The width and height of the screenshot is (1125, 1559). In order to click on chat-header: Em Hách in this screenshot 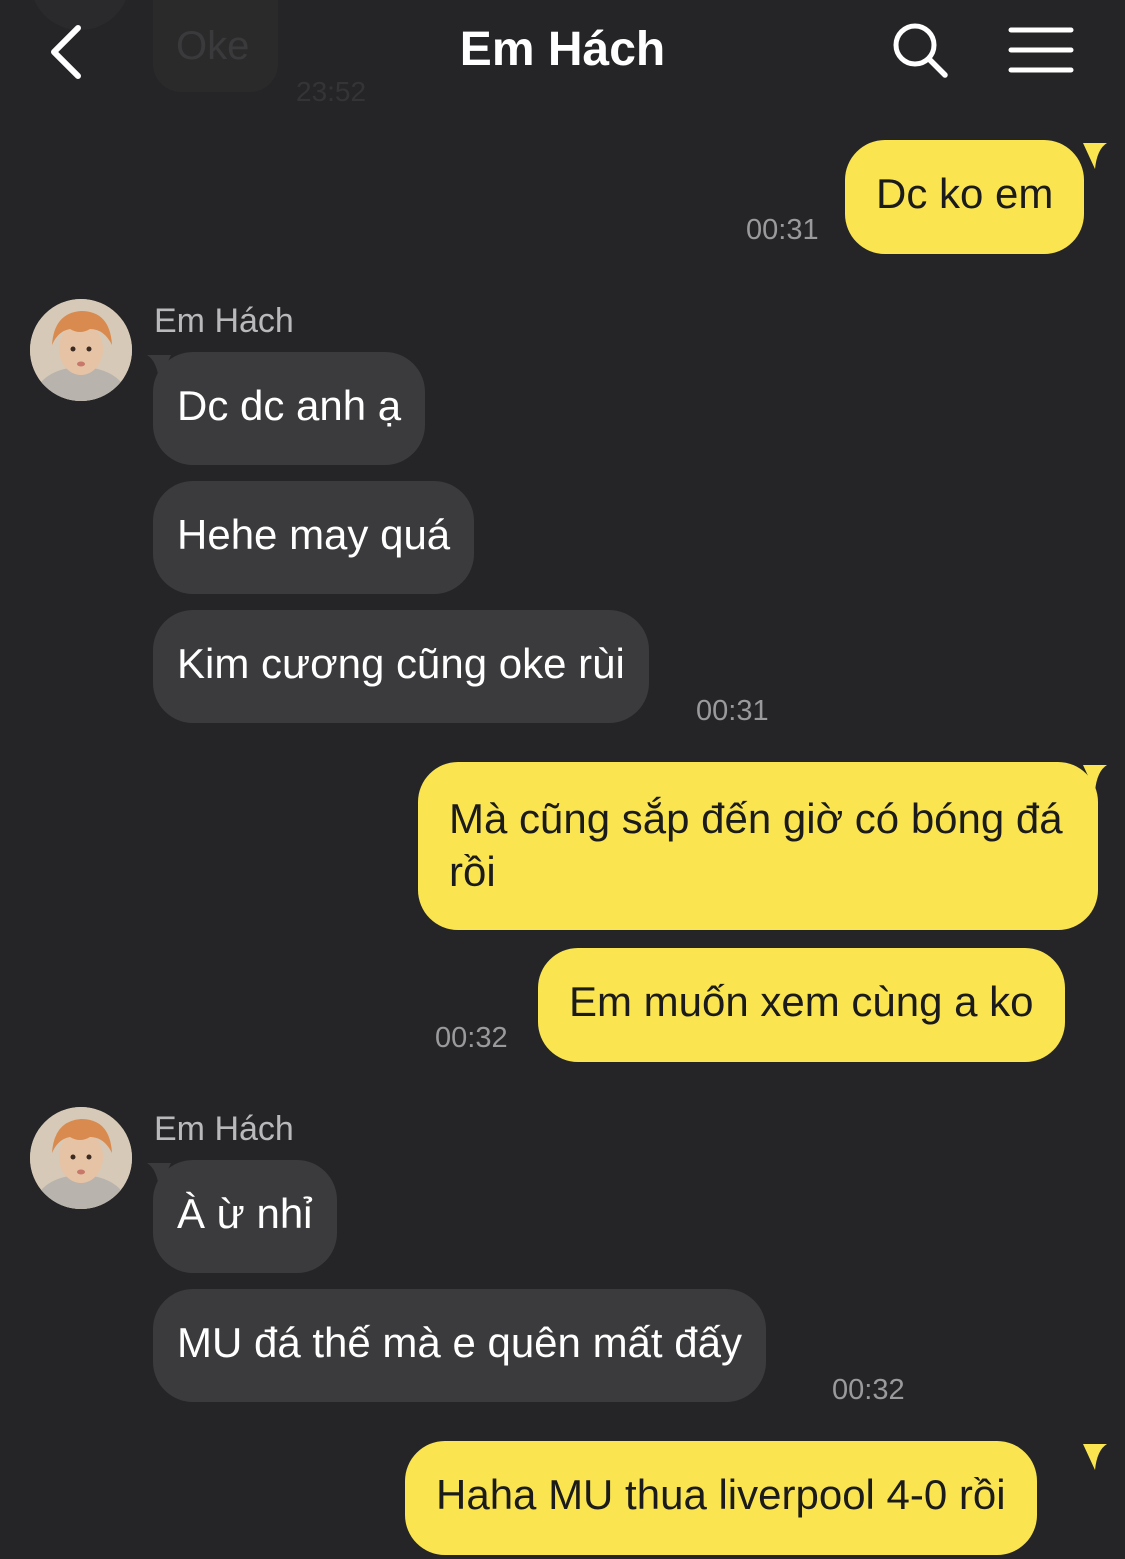, I will do `click(562, 52)`.